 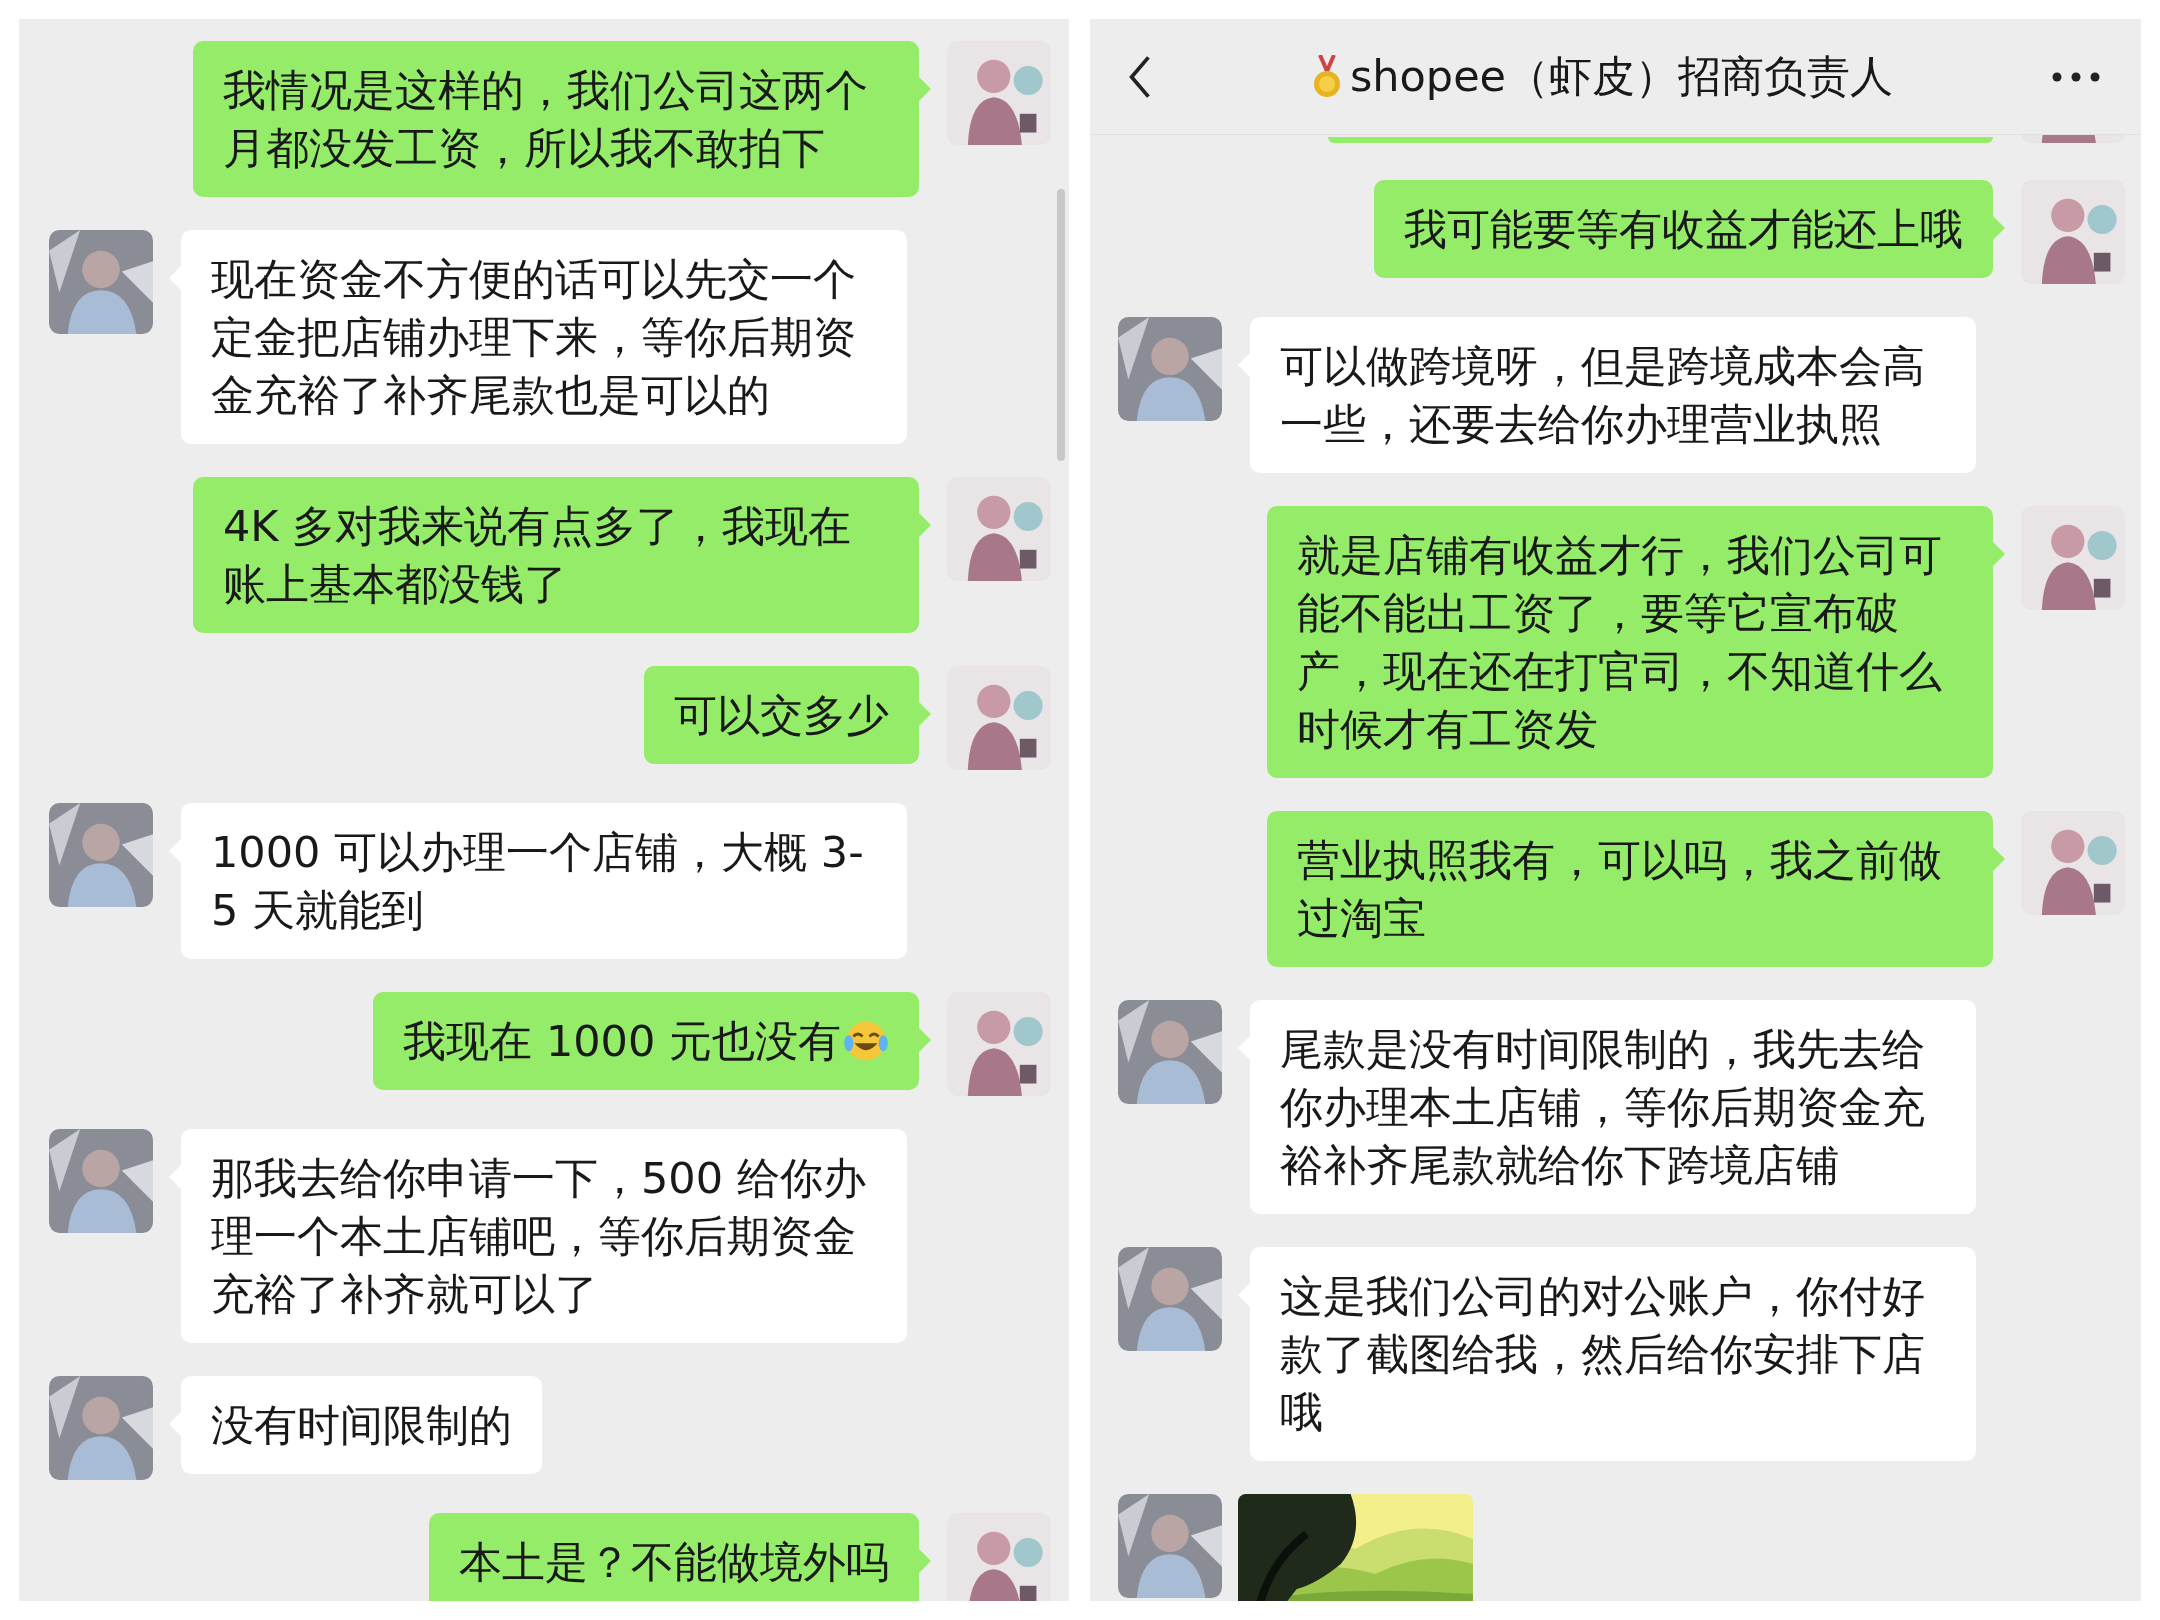 I want to click on scrollbar, so click(x=1061, y=325).